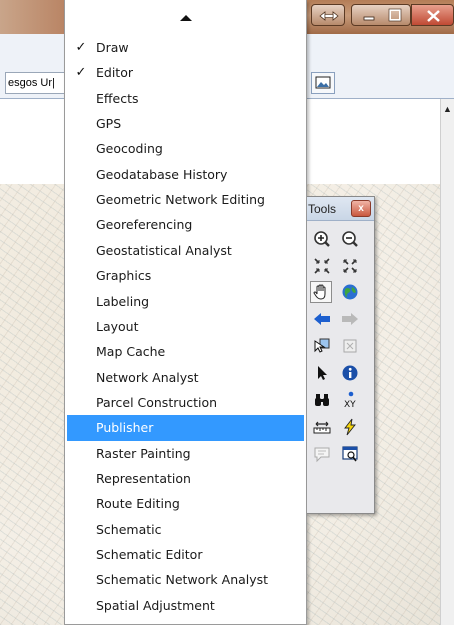 This screenshot has height=625, width=454. Describe the element at coordinates (369, 15) in the screenshot. I see `minimize-button` at that location.